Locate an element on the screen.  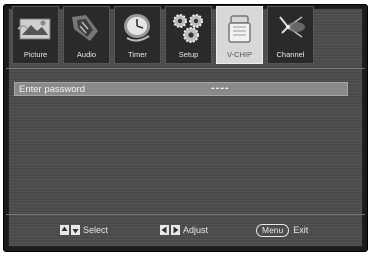
password-row: Enter password ---- is located at coordinates (181, 89).